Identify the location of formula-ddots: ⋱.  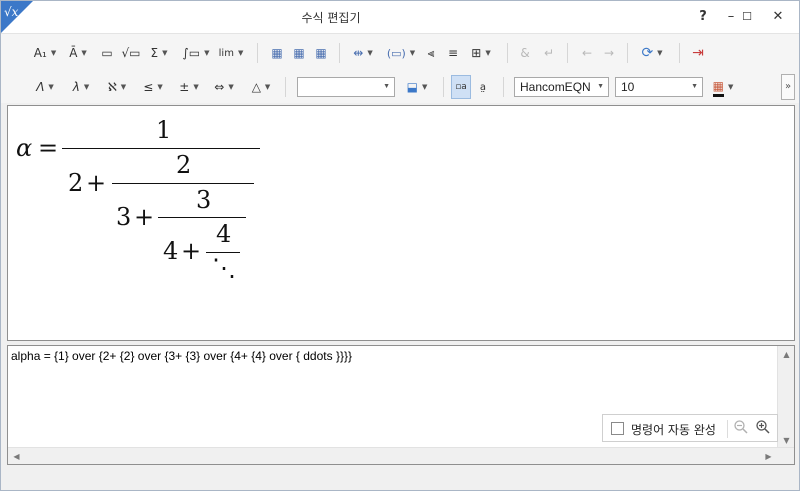
(224, 268).